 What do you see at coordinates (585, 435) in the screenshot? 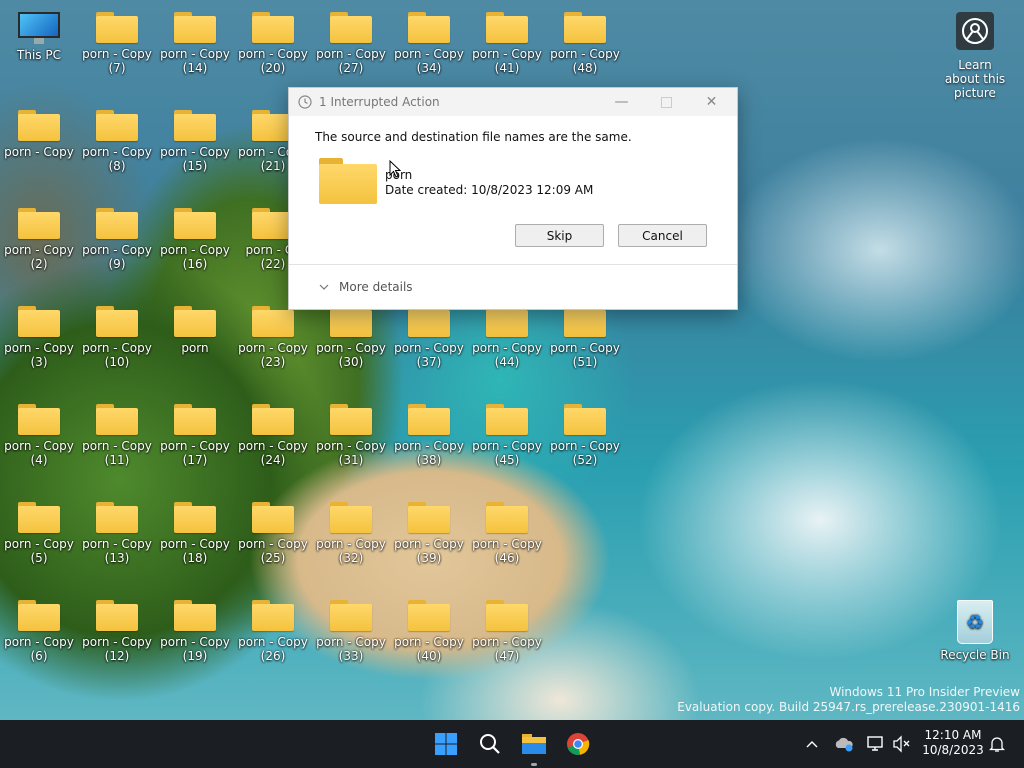
I see `desktop-folder-item: porn - Copy (52)` at bounding box center [585, 435].